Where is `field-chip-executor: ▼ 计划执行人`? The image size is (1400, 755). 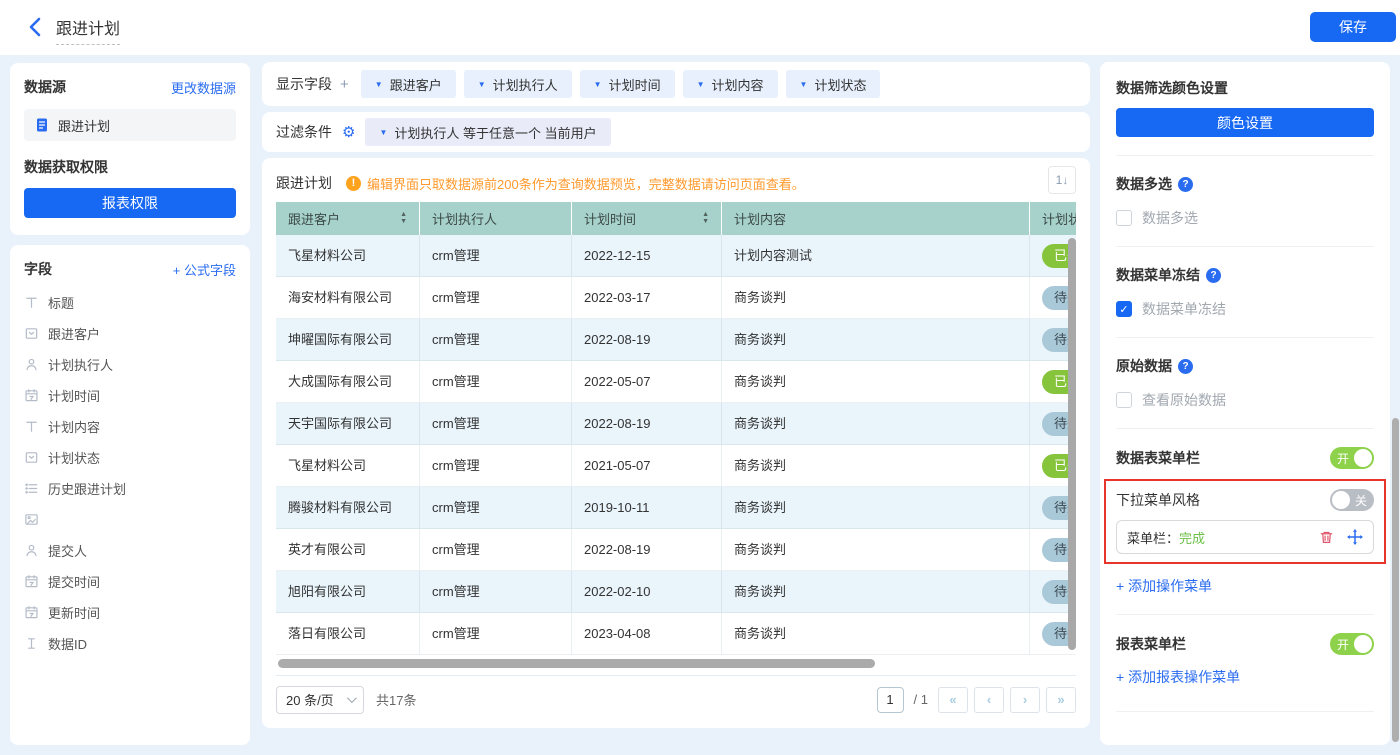
field-chip-executor: ▼ 计划执行人 is located at coordinates (517, 84).